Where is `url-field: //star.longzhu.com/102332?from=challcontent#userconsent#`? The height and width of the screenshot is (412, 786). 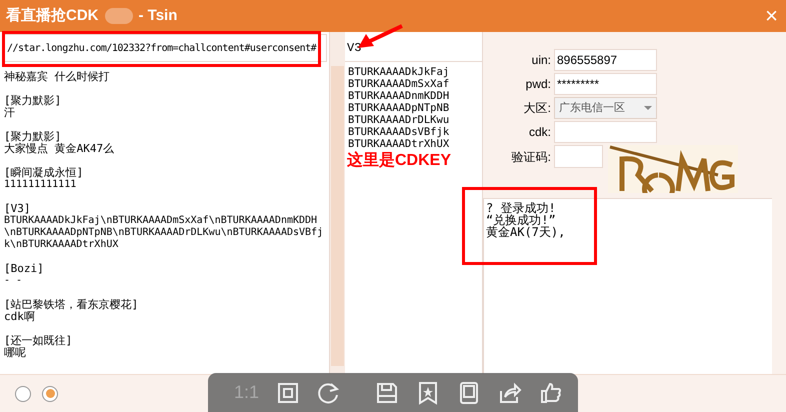
url-field: //star.longzhu.com/102332?from=challcontent#userconsent# is located at coordinates (164, 48).